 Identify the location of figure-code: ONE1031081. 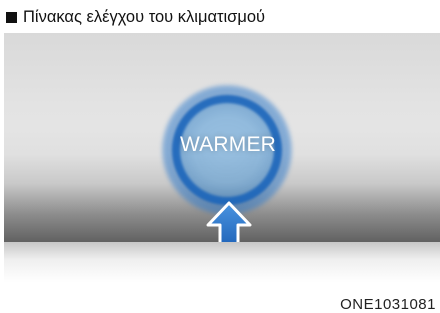
(388, 304).